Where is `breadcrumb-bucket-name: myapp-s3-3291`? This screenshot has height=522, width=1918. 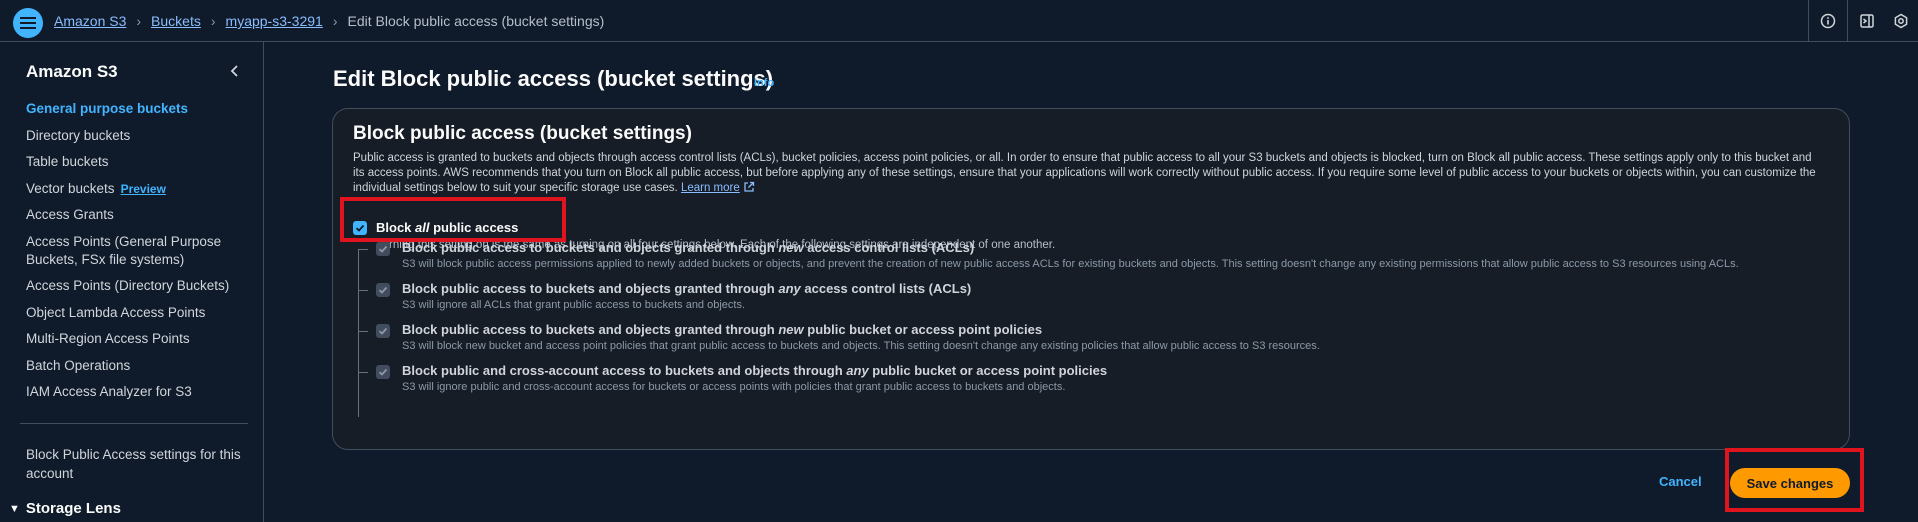
breadcrumb-bucket-name: myapp-s3-3291 is located at coordinates (274, 21).